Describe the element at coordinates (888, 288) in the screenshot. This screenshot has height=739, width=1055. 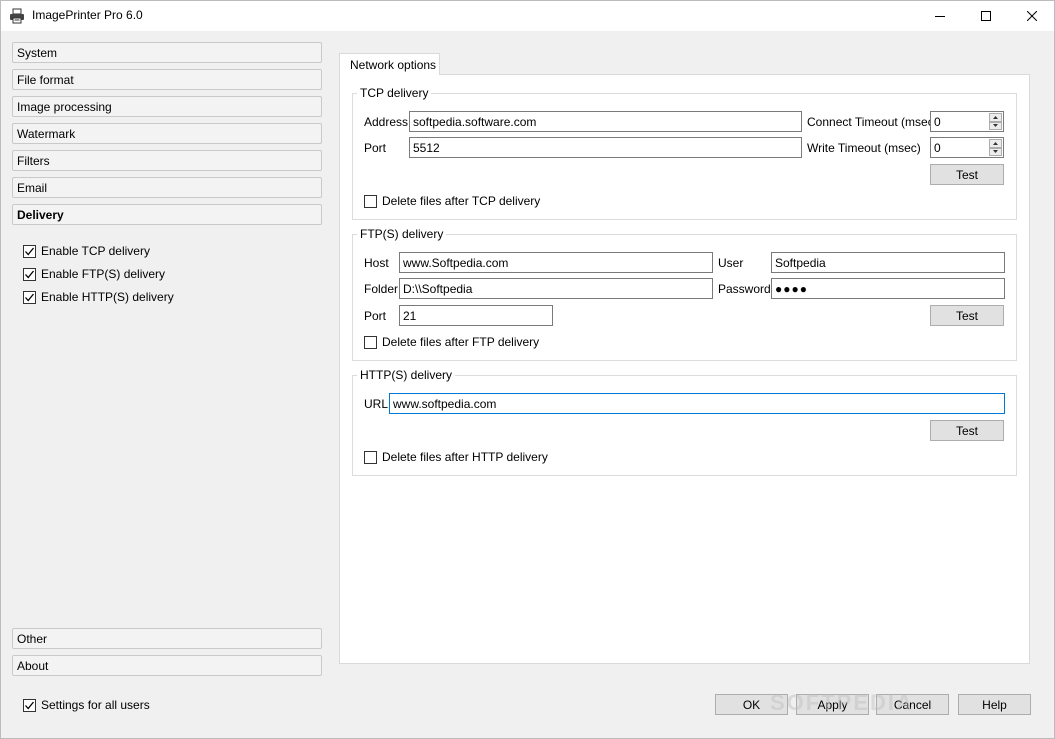
I see `ftp-password-input: ●●●●` at that location.